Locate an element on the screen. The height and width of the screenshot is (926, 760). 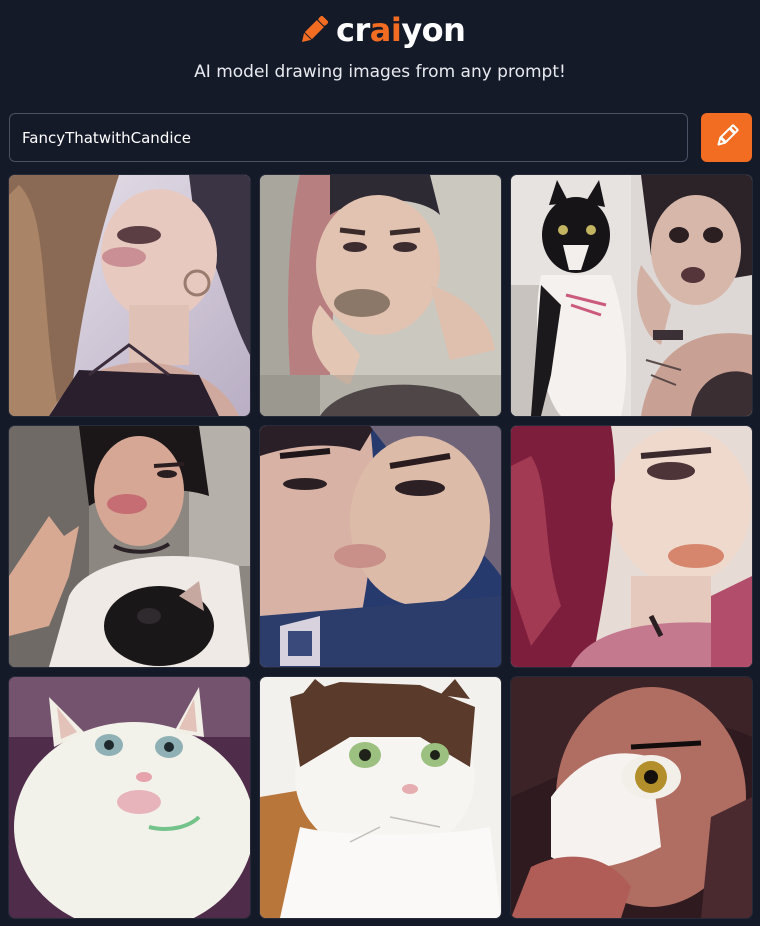
draw-button is located at coordinates (726, 137).